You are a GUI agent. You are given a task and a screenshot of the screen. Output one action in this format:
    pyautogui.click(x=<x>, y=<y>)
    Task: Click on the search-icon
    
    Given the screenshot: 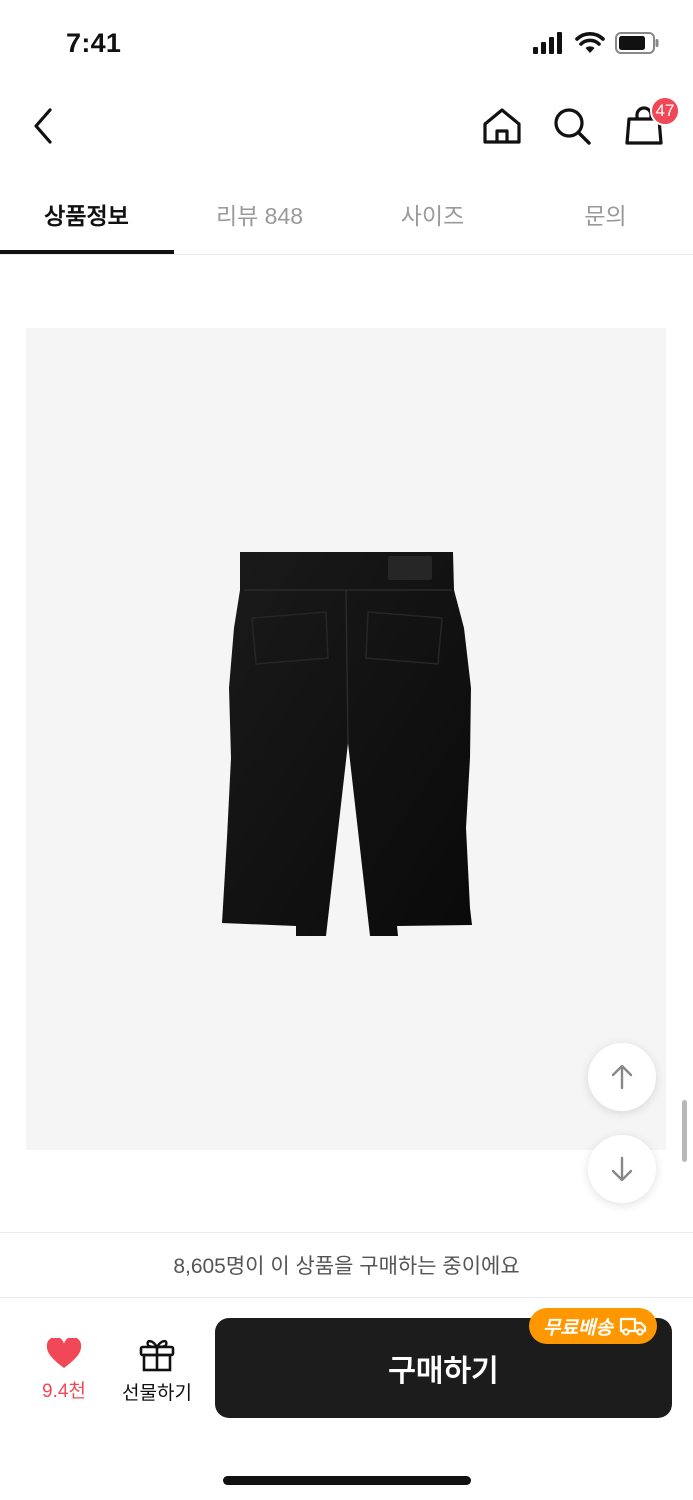 What is the action you would take?
    pyautogui.click(x=572, y=126)
    